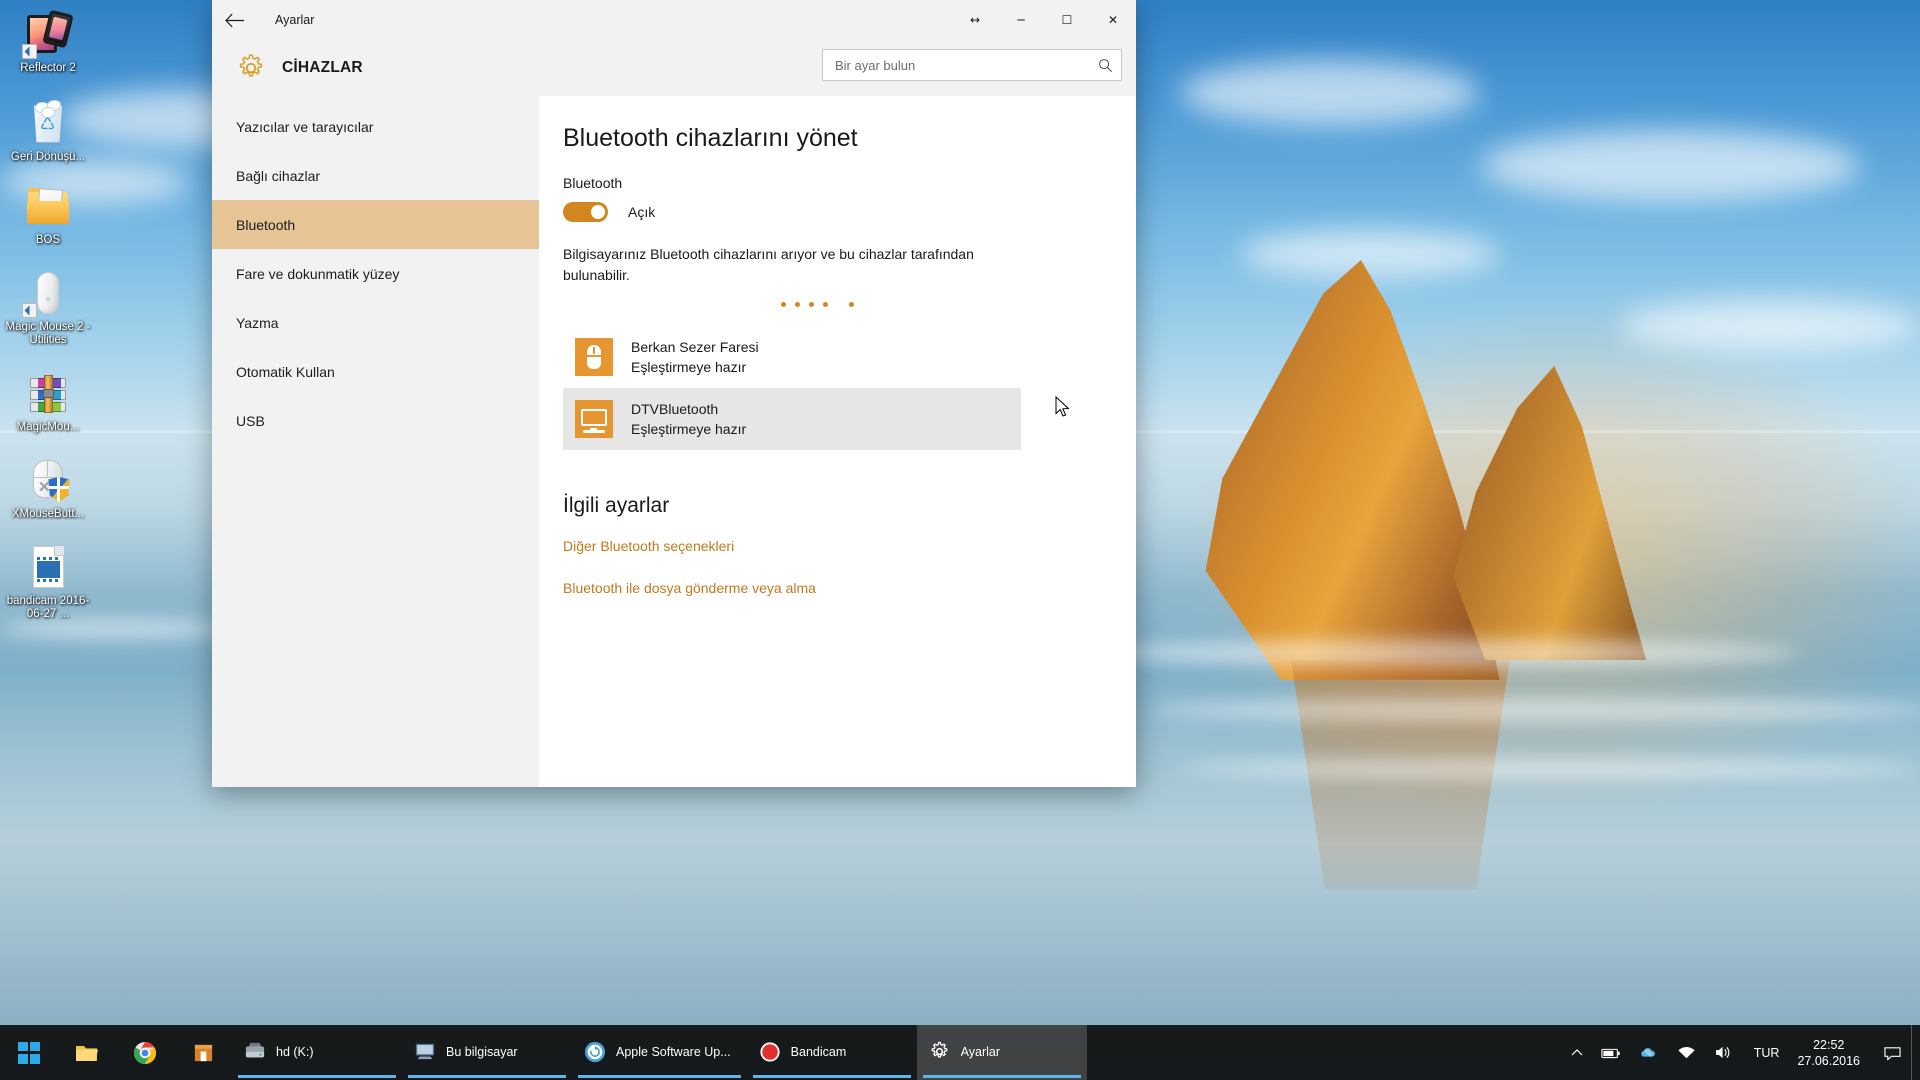 The image size is (1920, 1080). Describe the element at coordinates (659, 1076) in the screenshot. I see `task-active-underline` at that location.